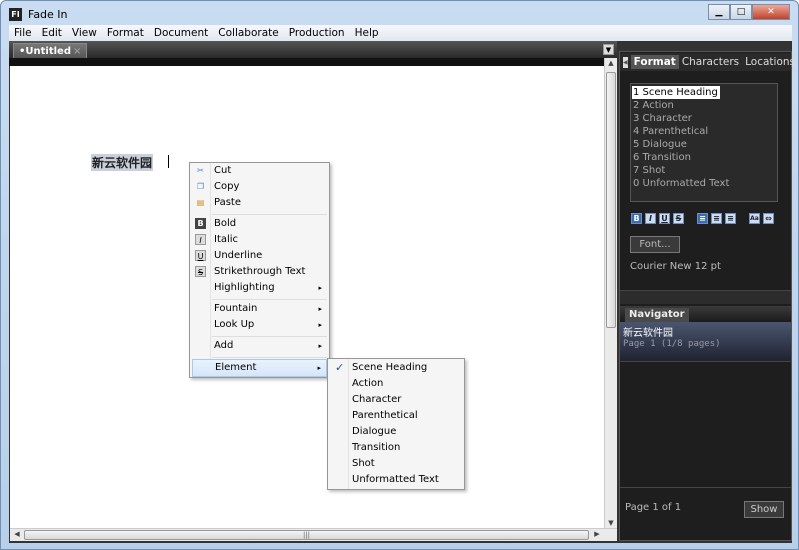 This screenshot has width=799, height=550. I want to click on element-item: 7 Shot, so click(704, 170).